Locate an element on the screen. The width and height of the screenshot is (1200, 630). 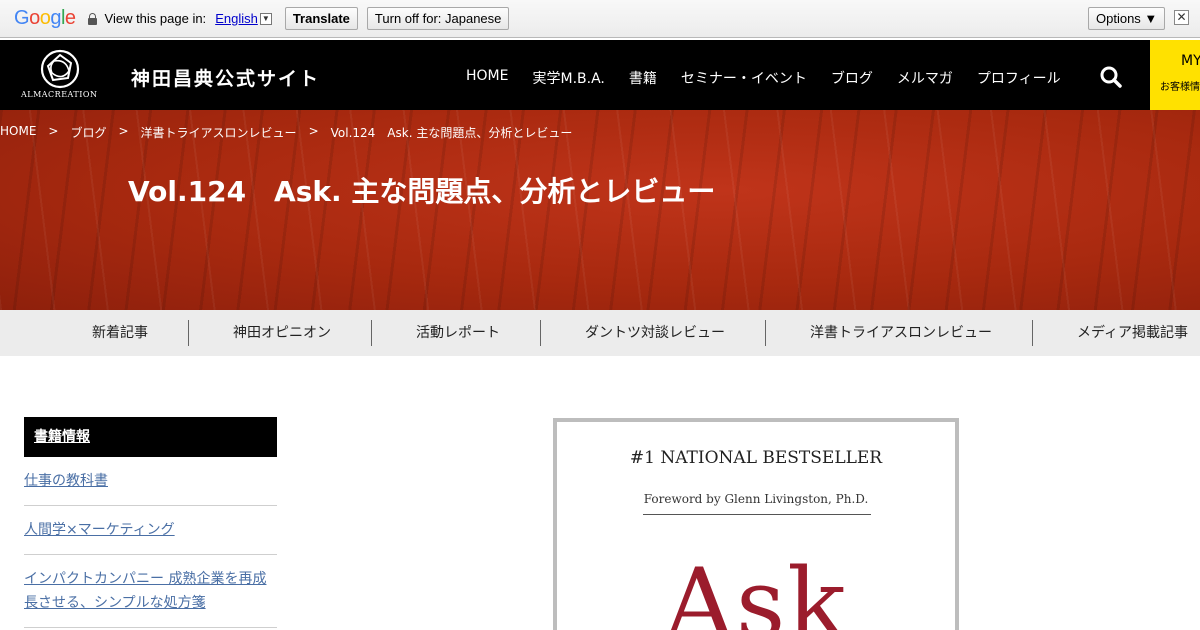
book-foreword-line: Foreword by Glenn Livingston, Ph.D. is located at coordinates (756, 499).